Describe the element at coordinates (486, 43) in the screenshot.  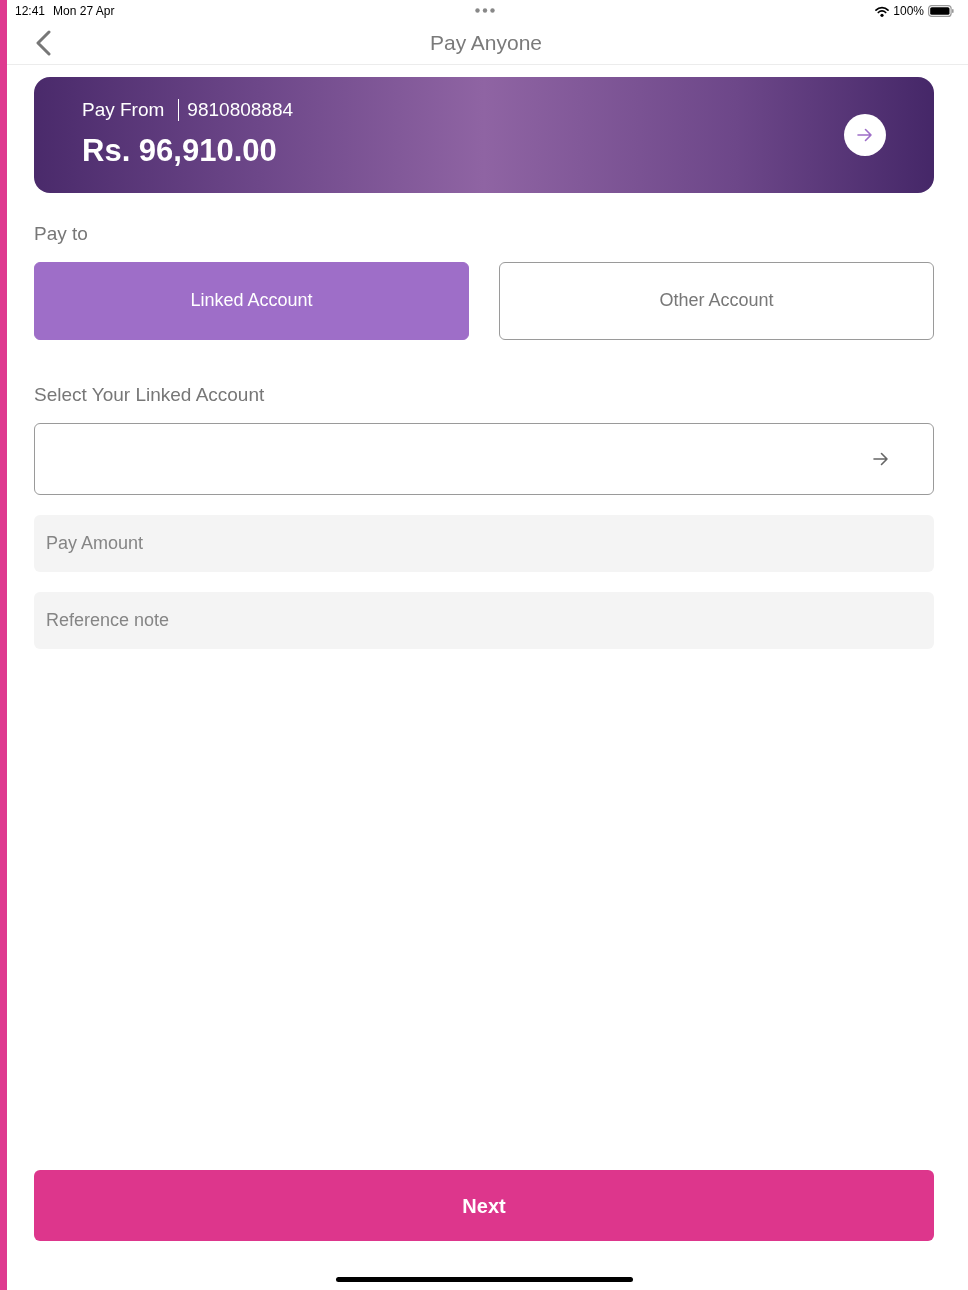
I see `page-title: Pay Anyone` at that location.